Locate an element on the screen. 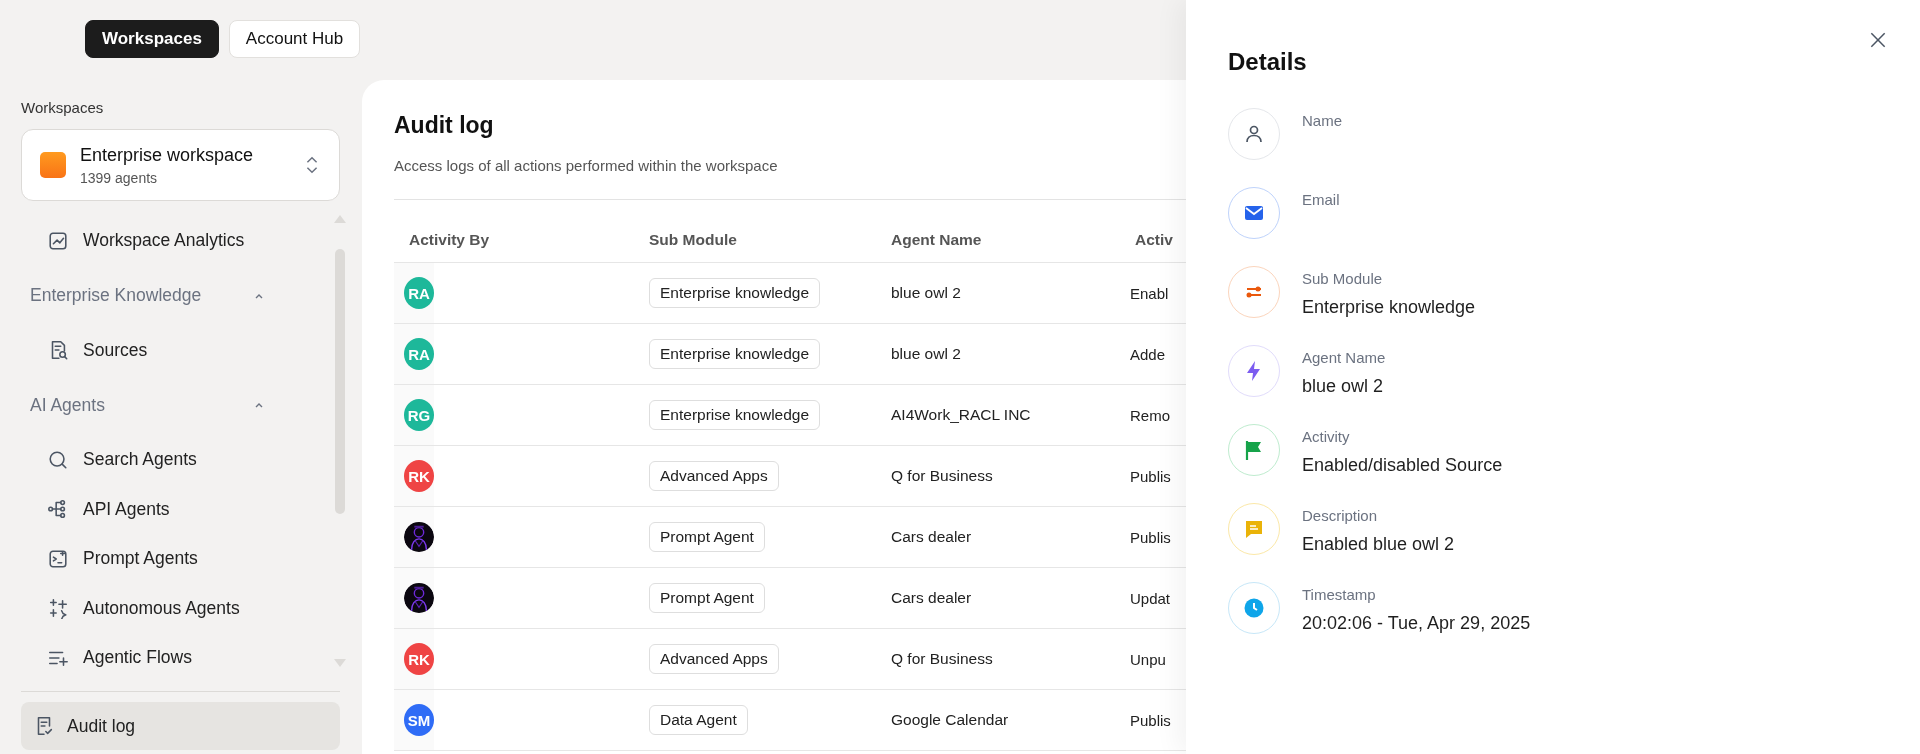 This screenshot has width=1920, height=754. scrollbar-thumb is located at coordinates (340, 381).